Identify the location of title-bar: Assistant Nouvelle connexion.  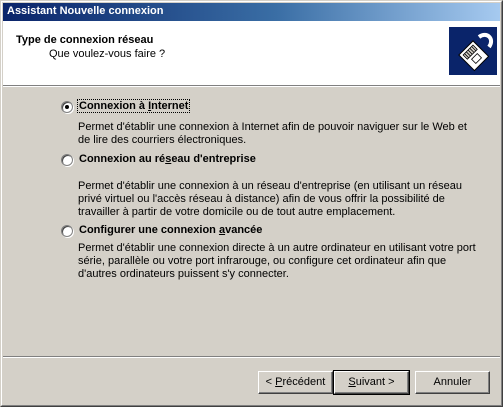
(251, 12).